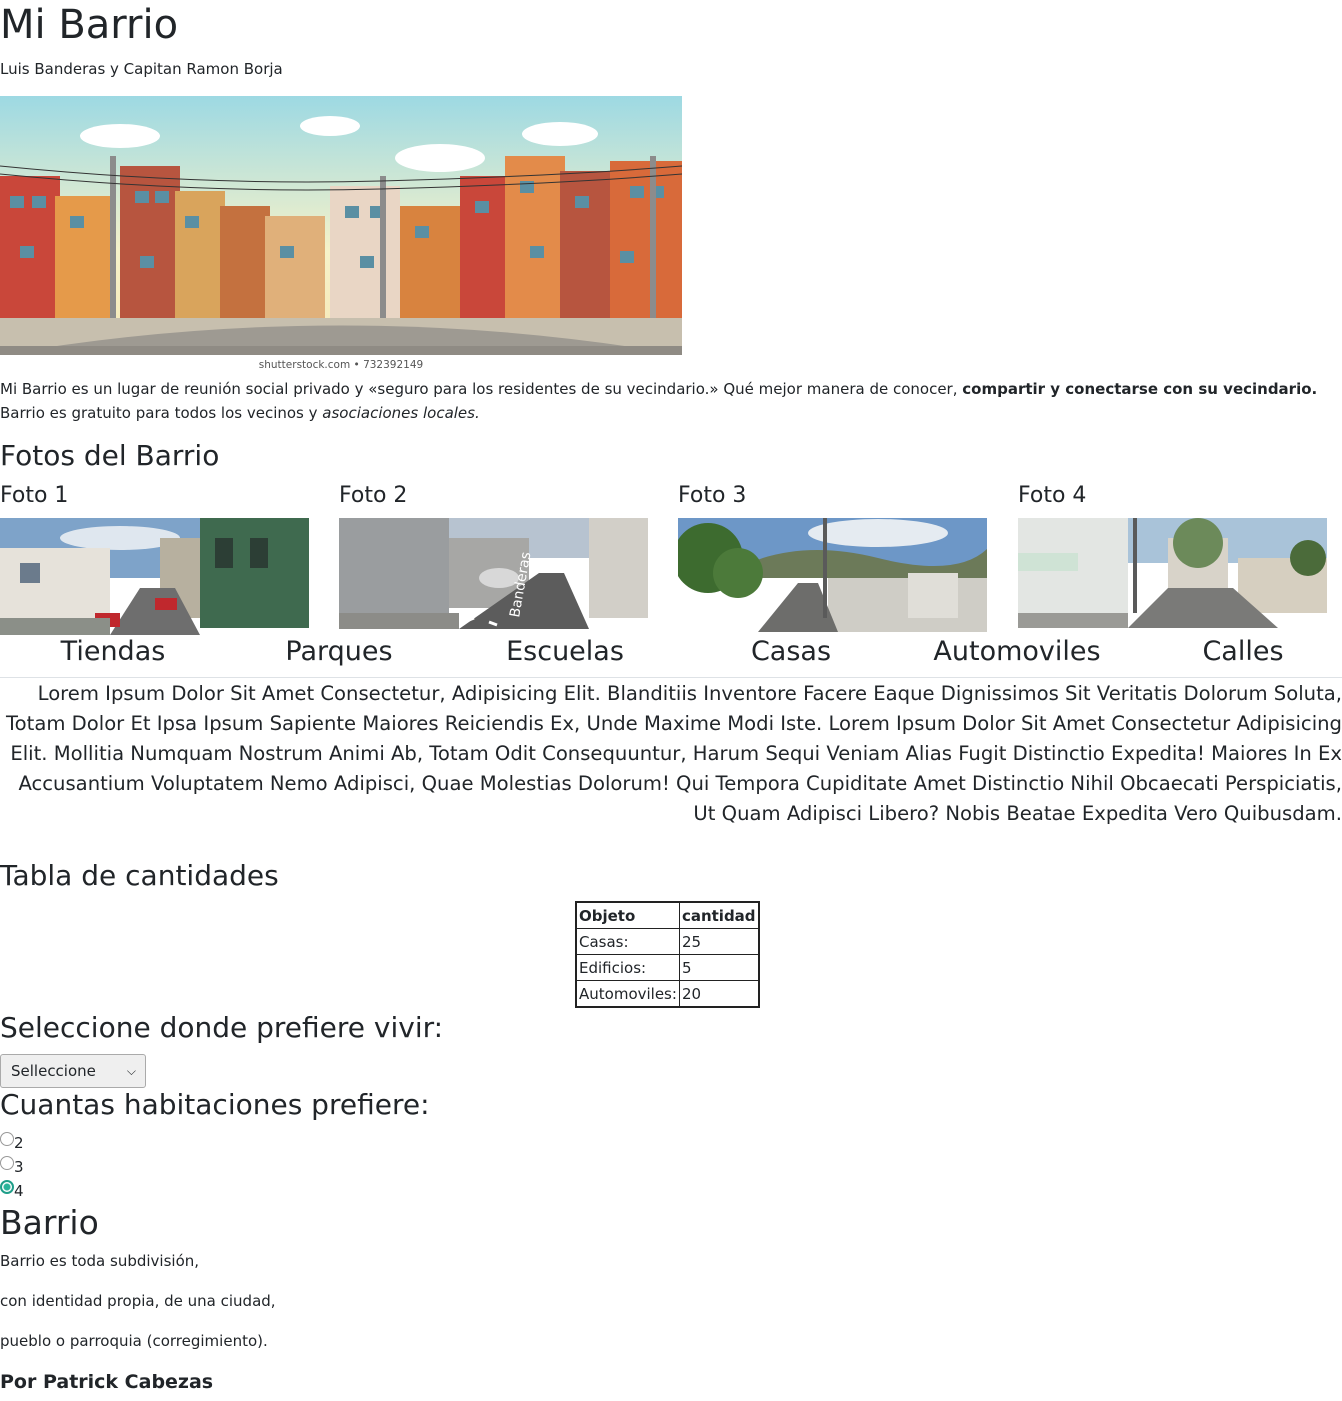  I want to click on barrio-line: Barrio es toda subdivisión,, so click(100, 1261).